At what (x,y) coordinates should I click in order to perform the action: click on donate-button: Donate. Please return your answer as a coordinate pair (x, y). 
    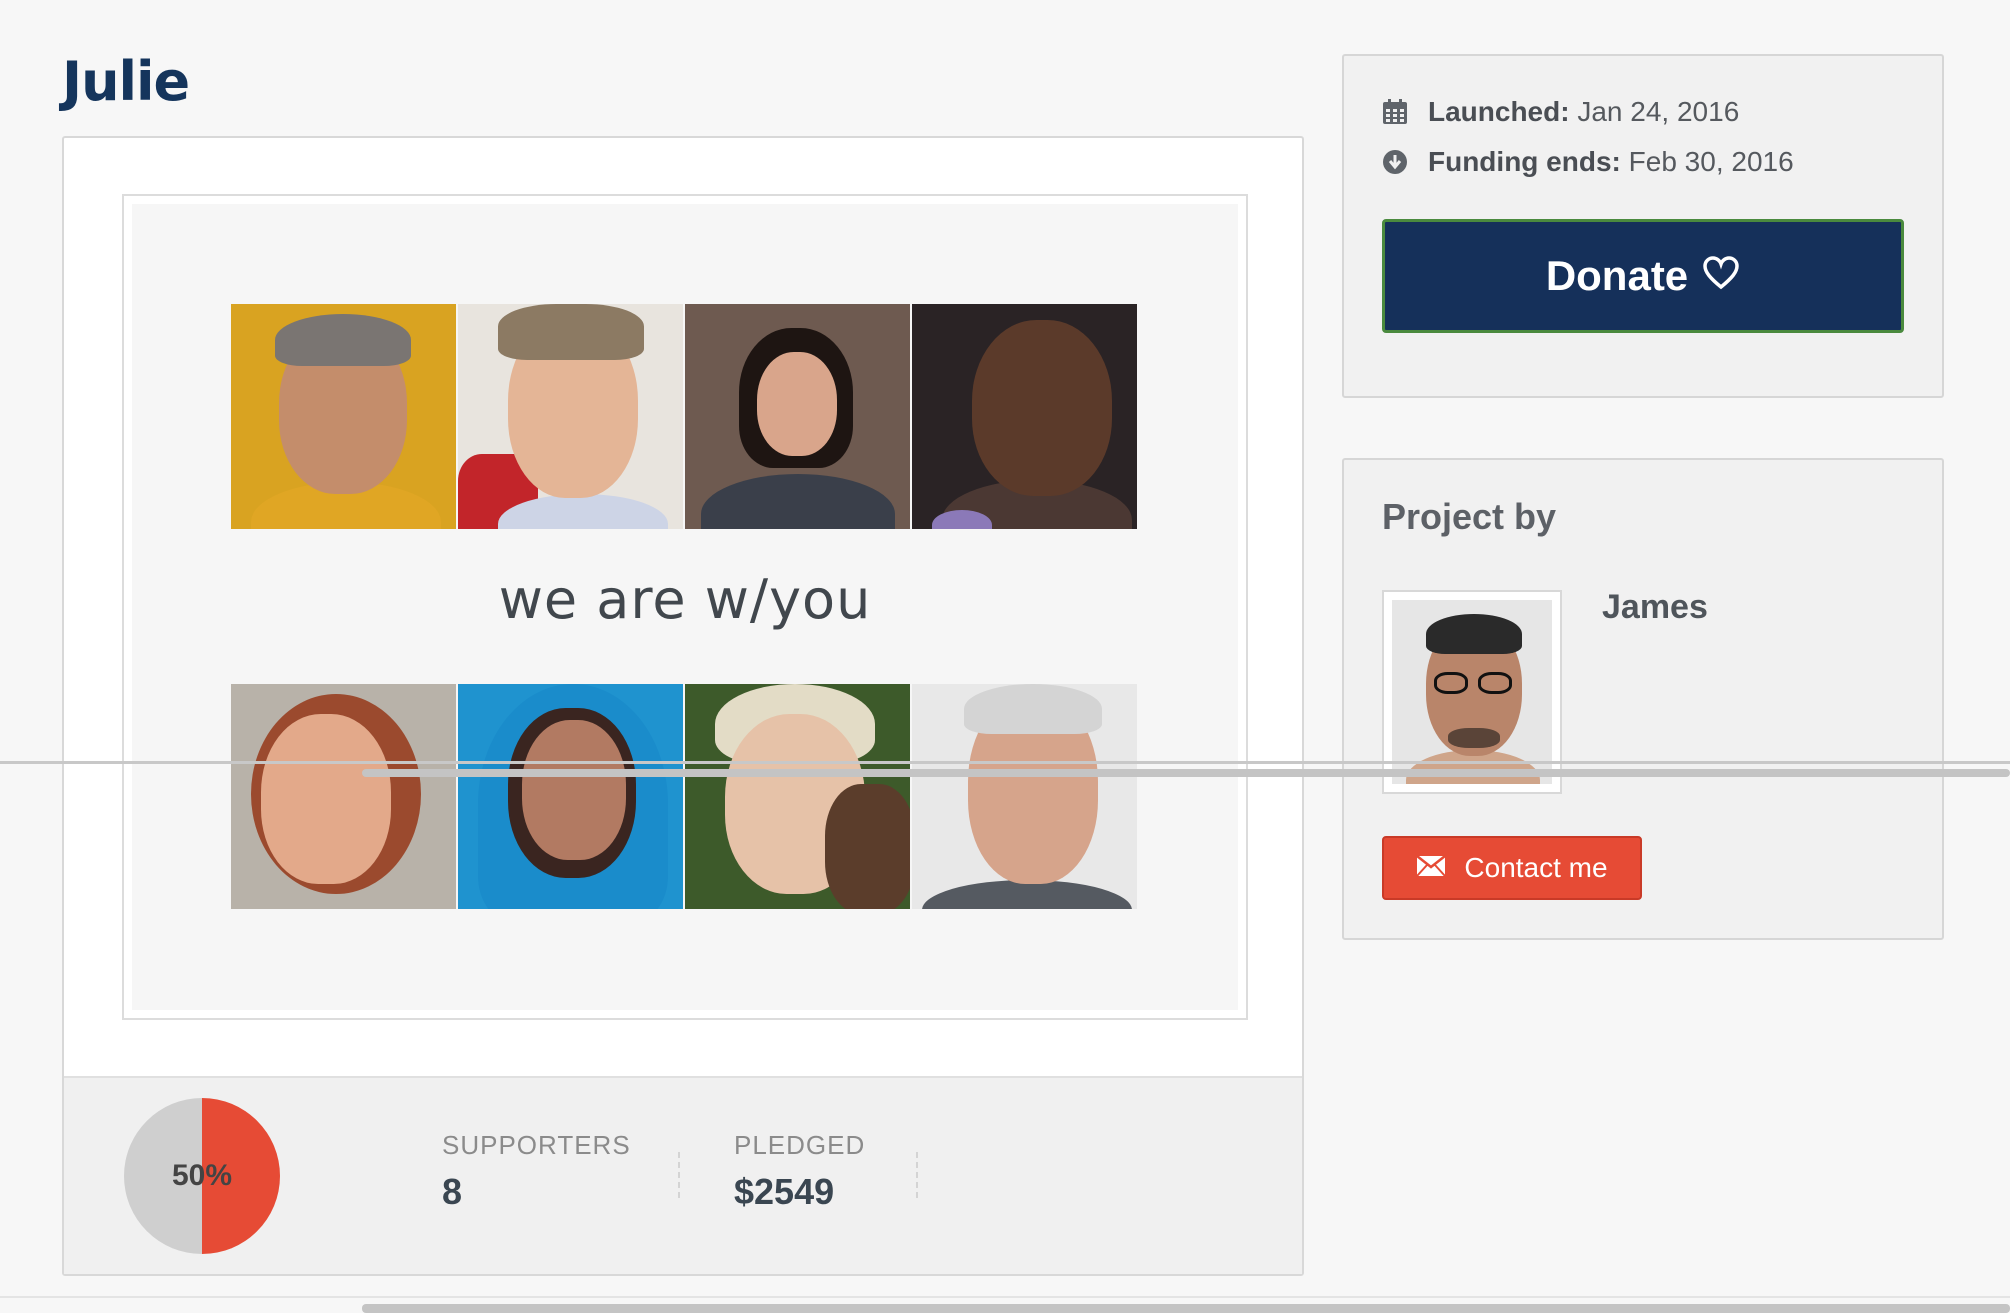
    Looking at the image, I should click on (1643, 276).